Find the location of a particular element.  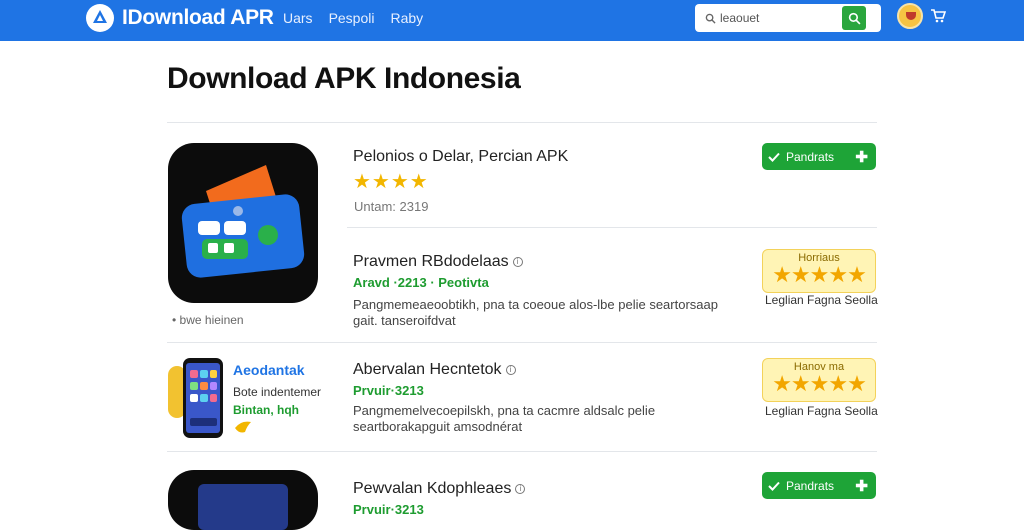

nav-link-3: Raby is located at coordinates (406, 18).